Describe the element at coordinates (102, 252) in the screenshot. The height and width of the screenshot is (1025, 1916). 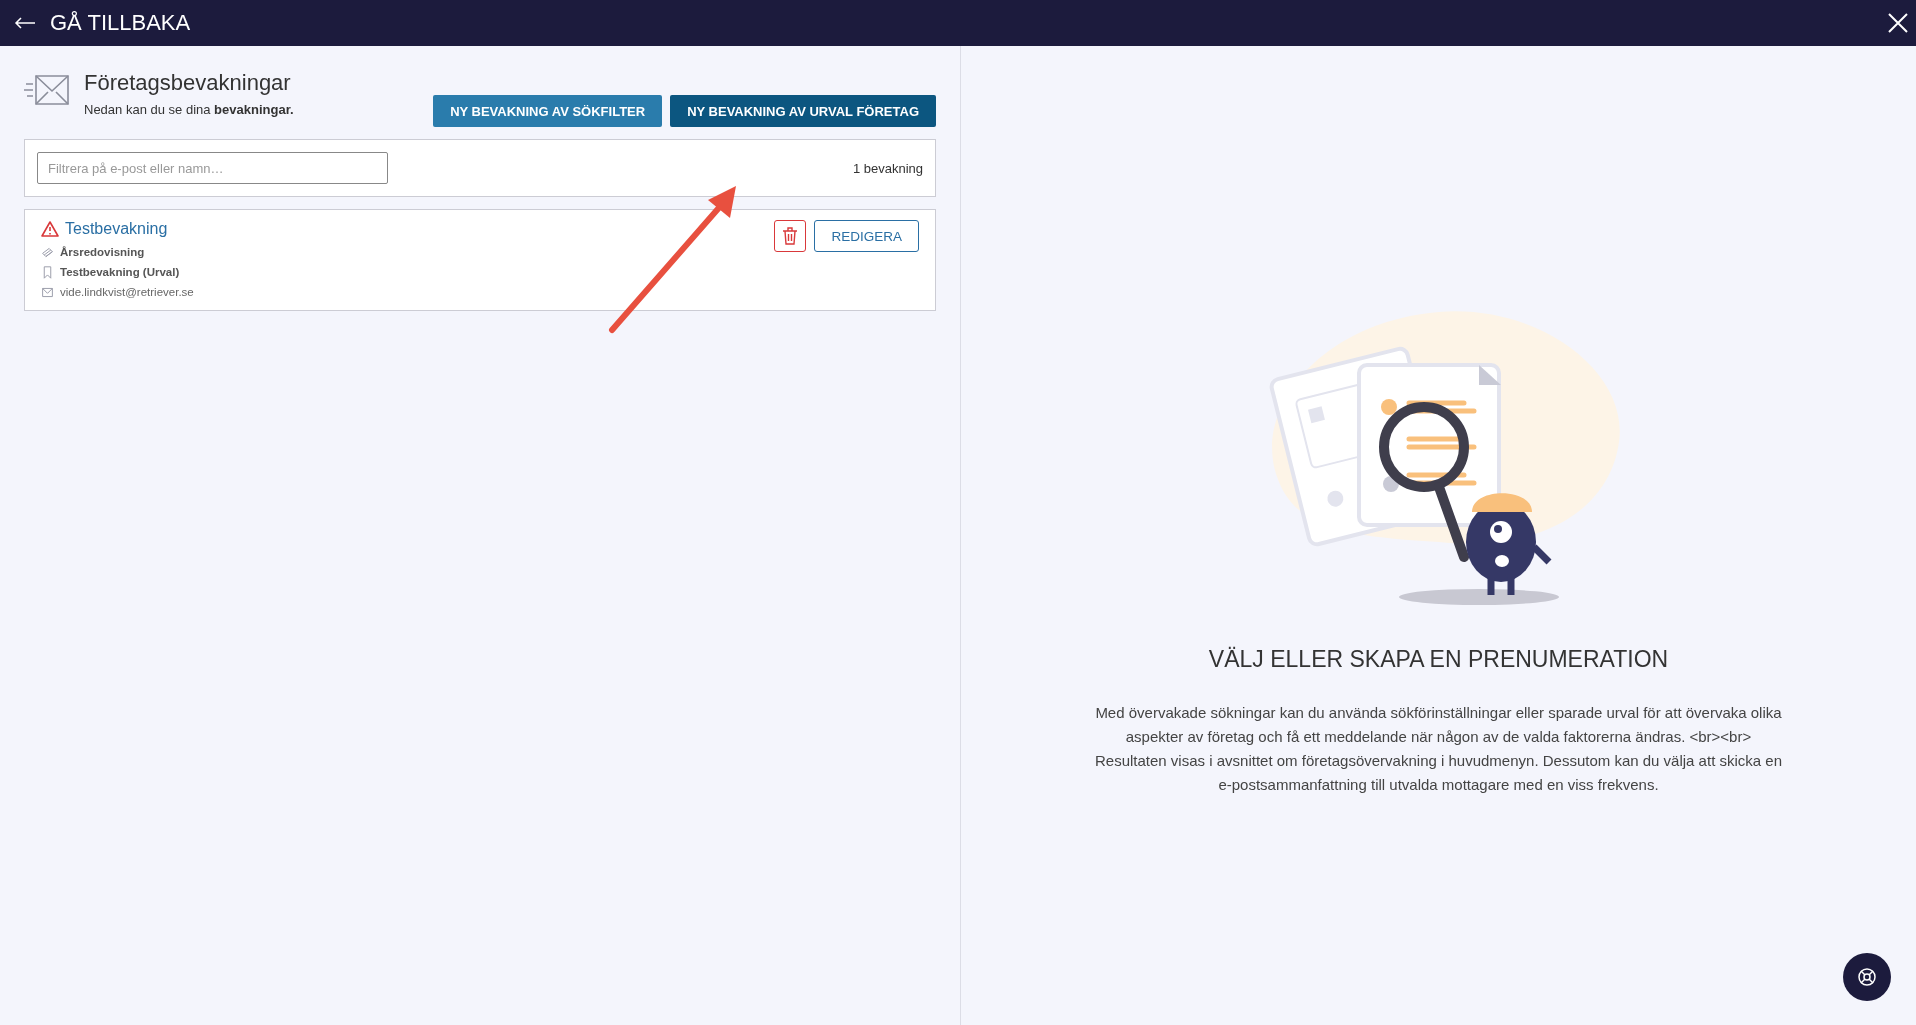
I see `subscription-category: Årsredovisning` at that location.